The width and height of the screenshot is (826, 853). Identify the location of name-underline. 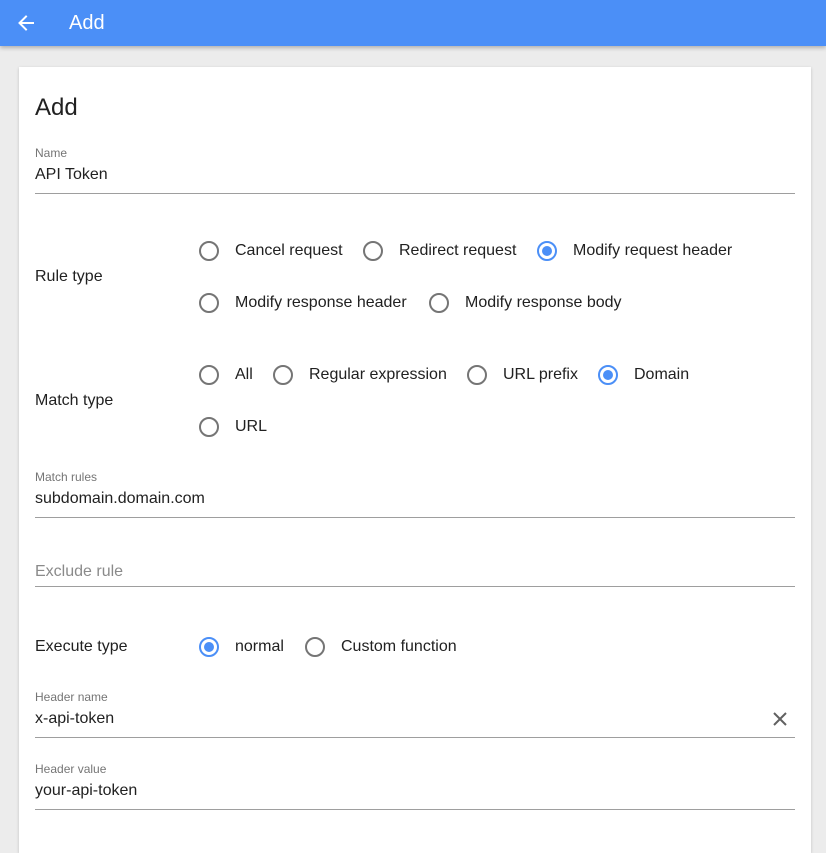
(415, 193).